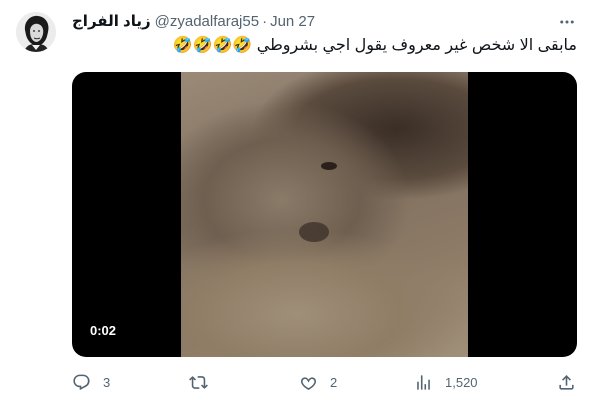 The height and width of the screenshot is (403, 592). I want to click on tweet-header: زياد الفراج @zyadalfaraj55 · Jun 27, so click(193, 21).